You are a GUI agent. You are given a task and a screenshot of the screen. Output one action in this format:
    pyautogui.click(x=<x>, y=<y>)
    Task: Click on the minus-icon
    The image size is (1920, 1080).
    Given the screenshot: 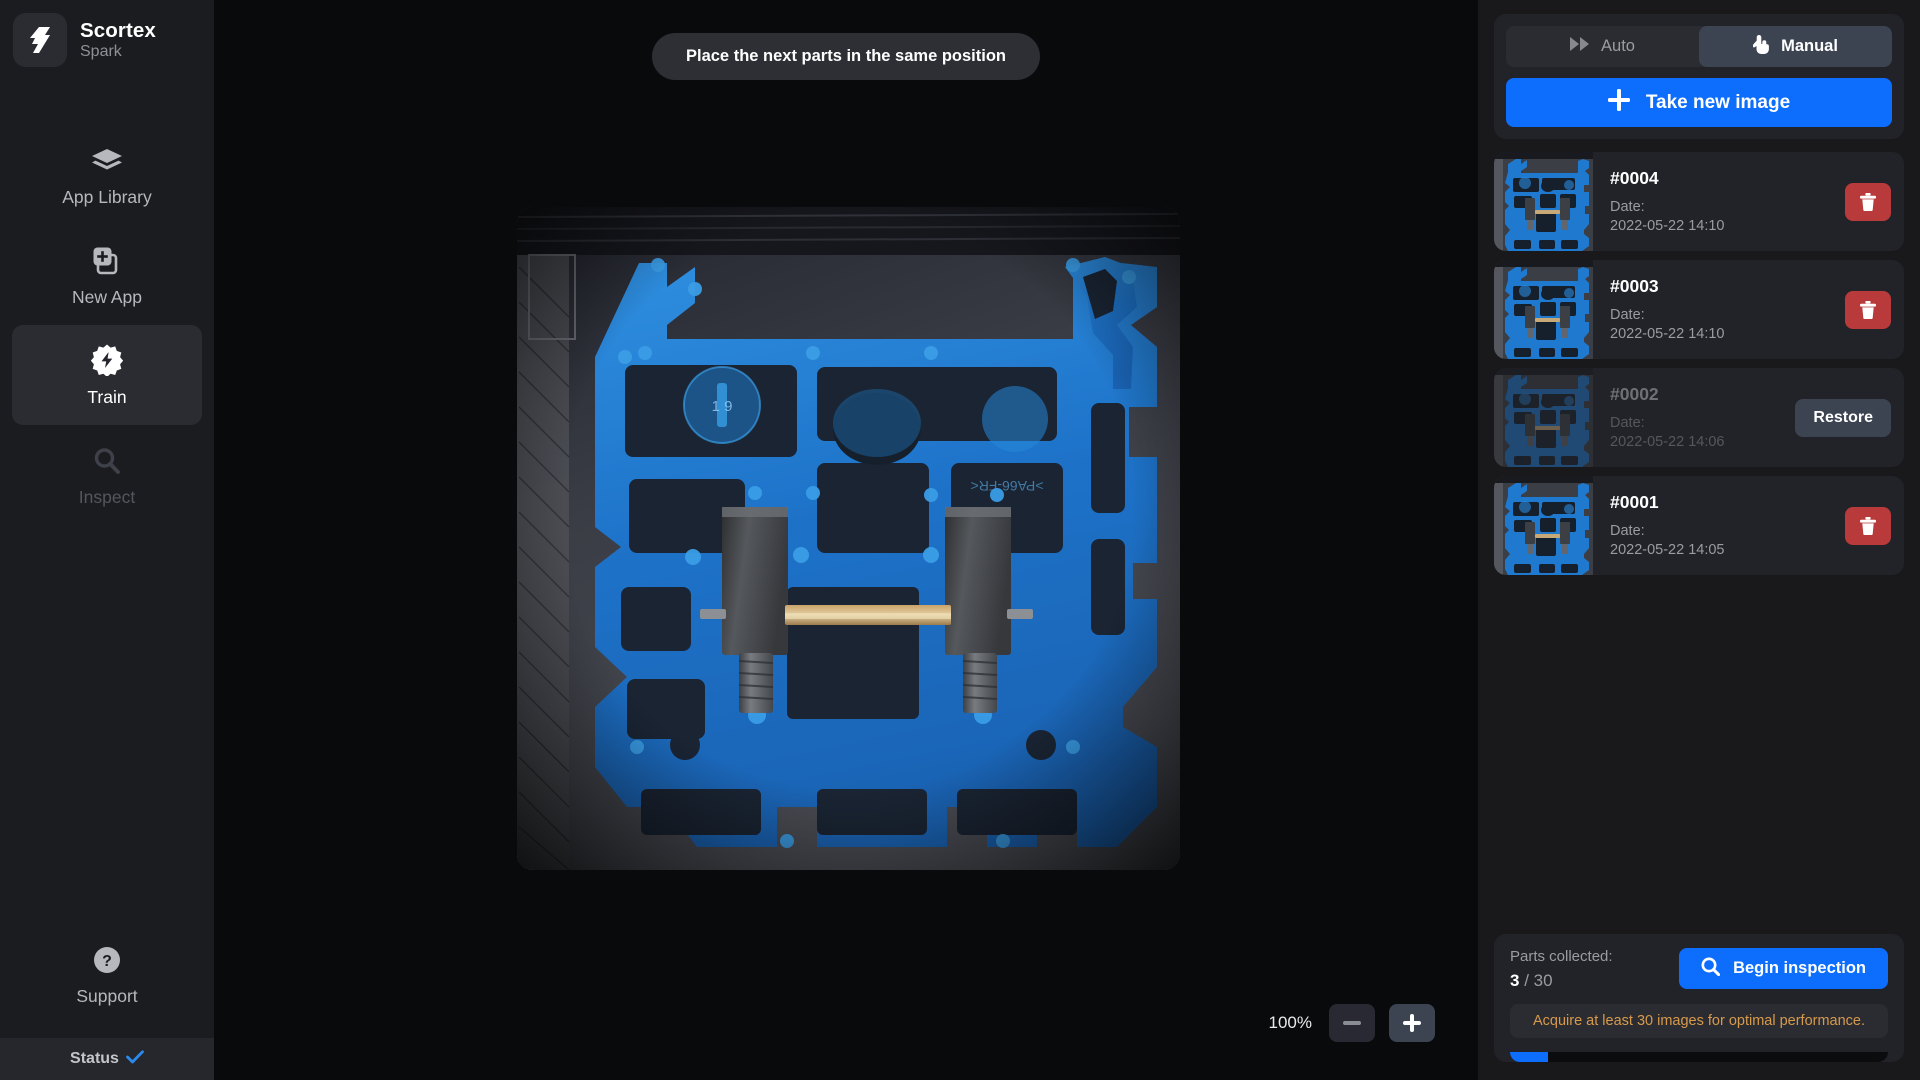 What is the action you would take?
    pyautogui.click(x=1352, y=1023)
    